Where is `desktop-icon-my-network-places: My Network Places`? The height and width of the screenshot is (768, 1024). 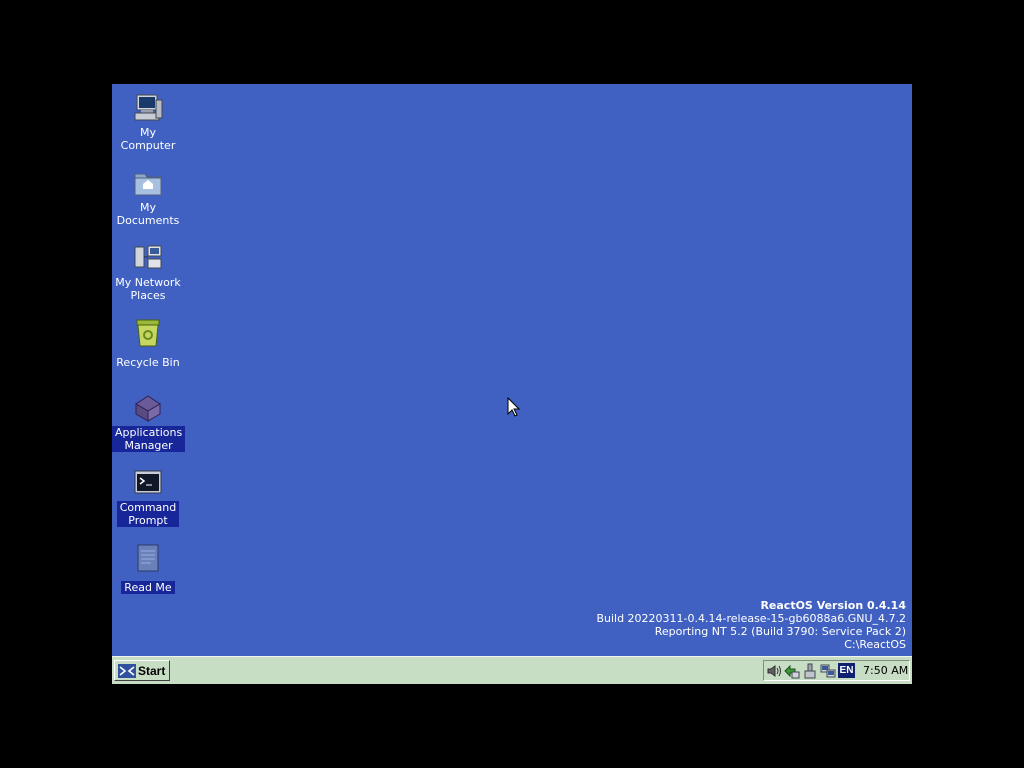 desktop-icon-my-network-places: My Network Places is located at coordinates (148, 270).